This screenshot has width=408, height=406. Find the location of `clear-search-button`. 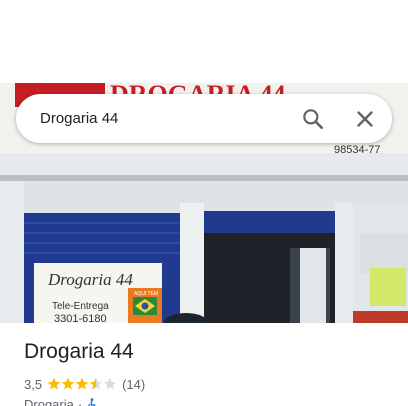

clear-search-button is located at coordinates (365, 119).